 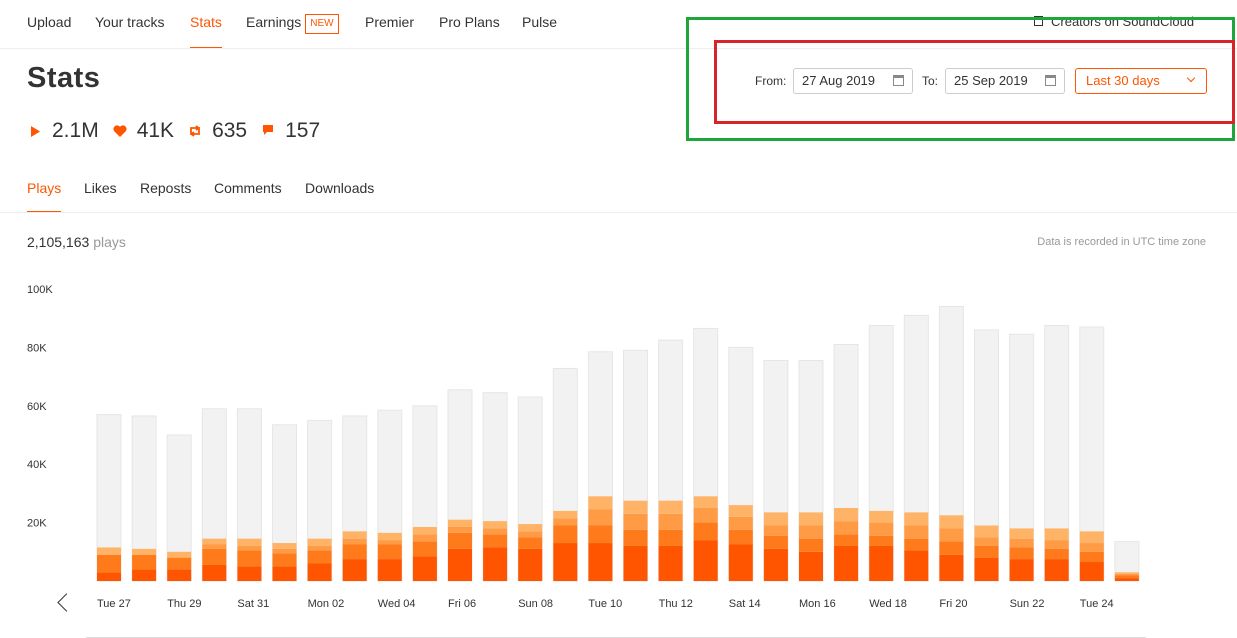 What do you see at coordinates (181, 131) in the screenshot?
I see `stats-summary: 2.1M 41K 635 157` at bounding box center [181, 131].